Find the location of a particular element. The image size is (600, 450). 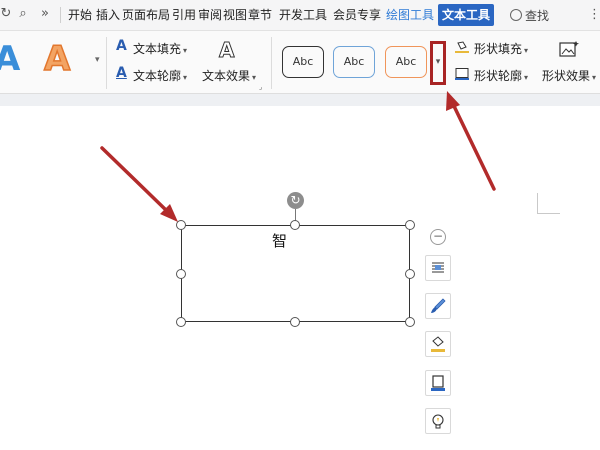

annotation-arrow-right is located at coordinates (471, 141).